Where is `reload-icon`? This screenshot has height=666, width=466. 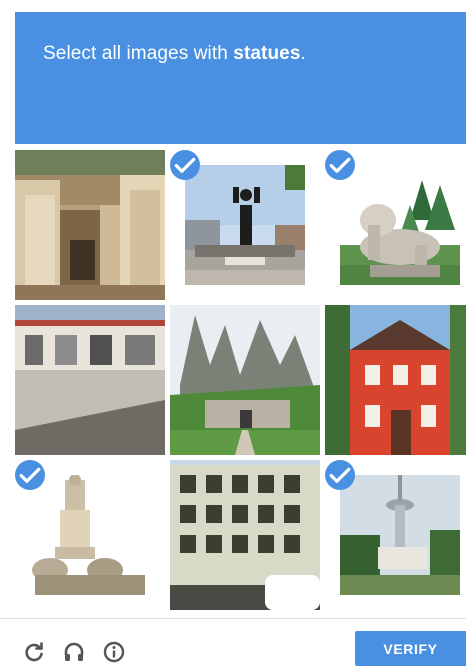
reload-icon is located at coordinates (34, 652).